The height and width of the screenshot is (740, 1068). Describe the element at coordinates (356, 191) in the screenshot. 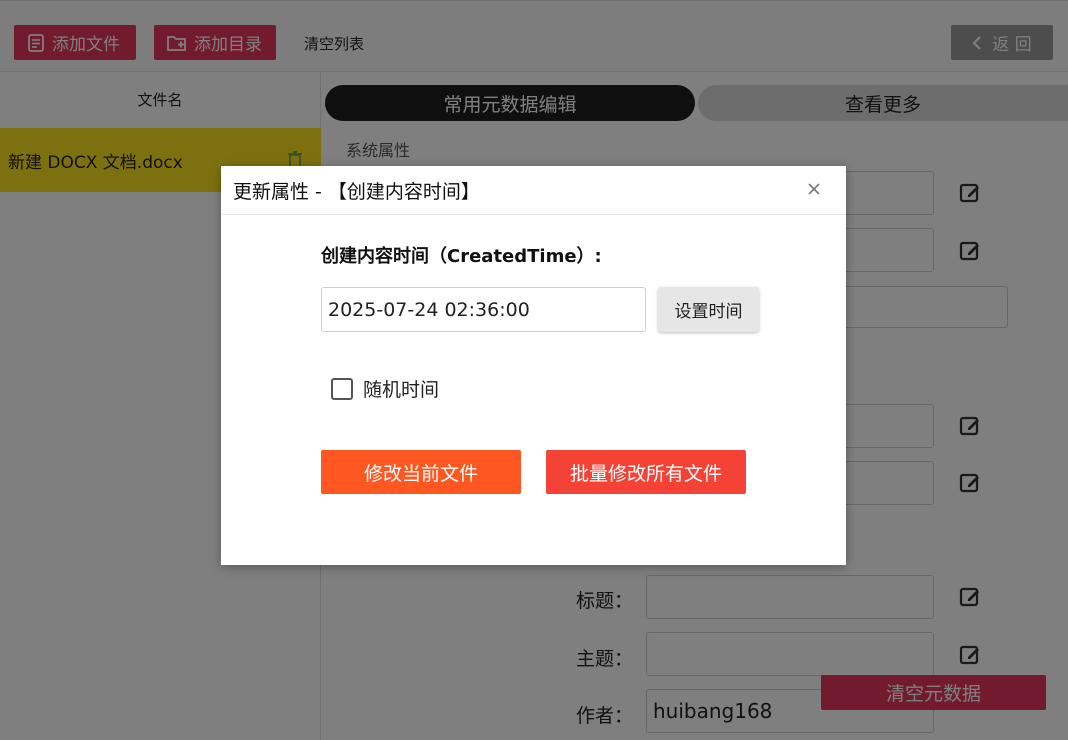

I see `dialog-title: 更新属性 - 【创建内容时间】` at that location.